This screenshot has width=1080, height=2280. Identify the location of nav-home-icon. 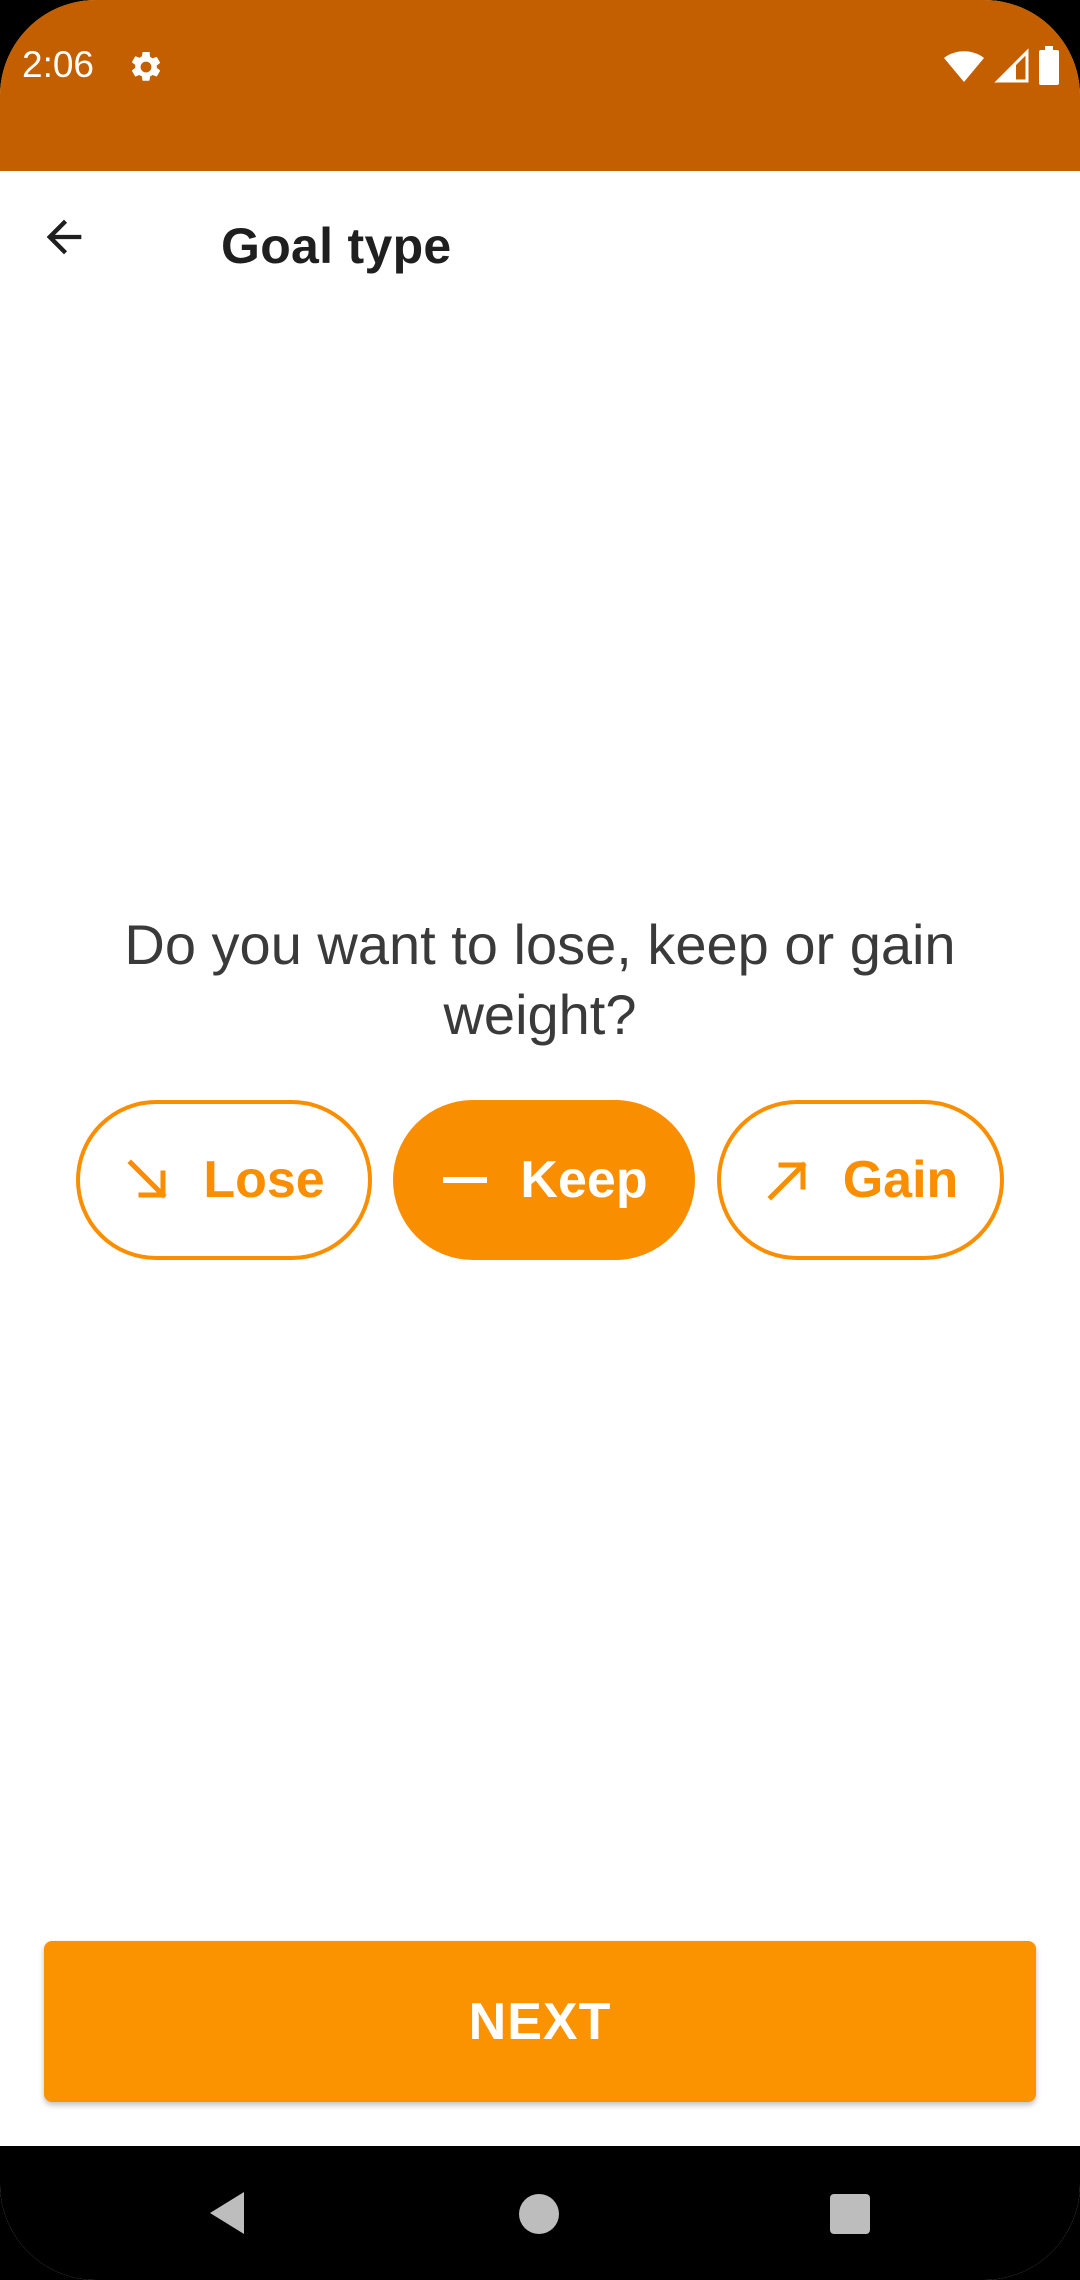
(539, 2214).